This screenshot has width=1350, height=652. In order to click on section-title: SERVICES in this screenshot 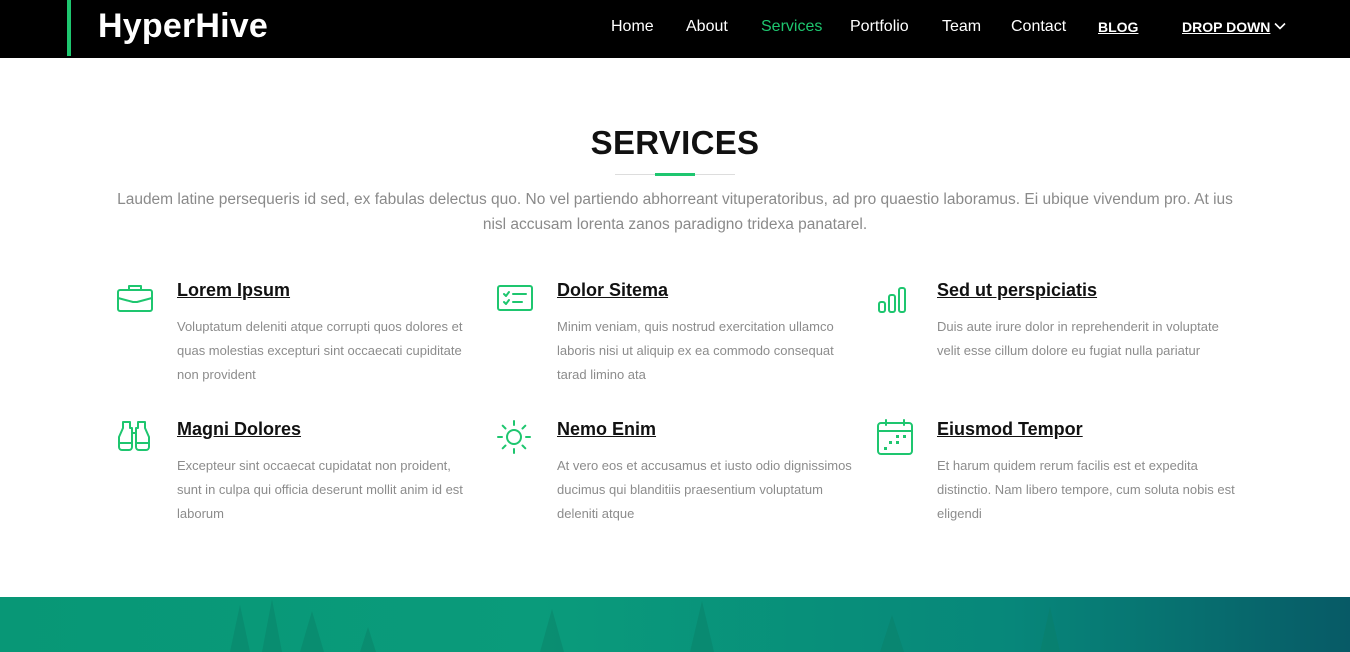, I will do `click(675, 142)`.